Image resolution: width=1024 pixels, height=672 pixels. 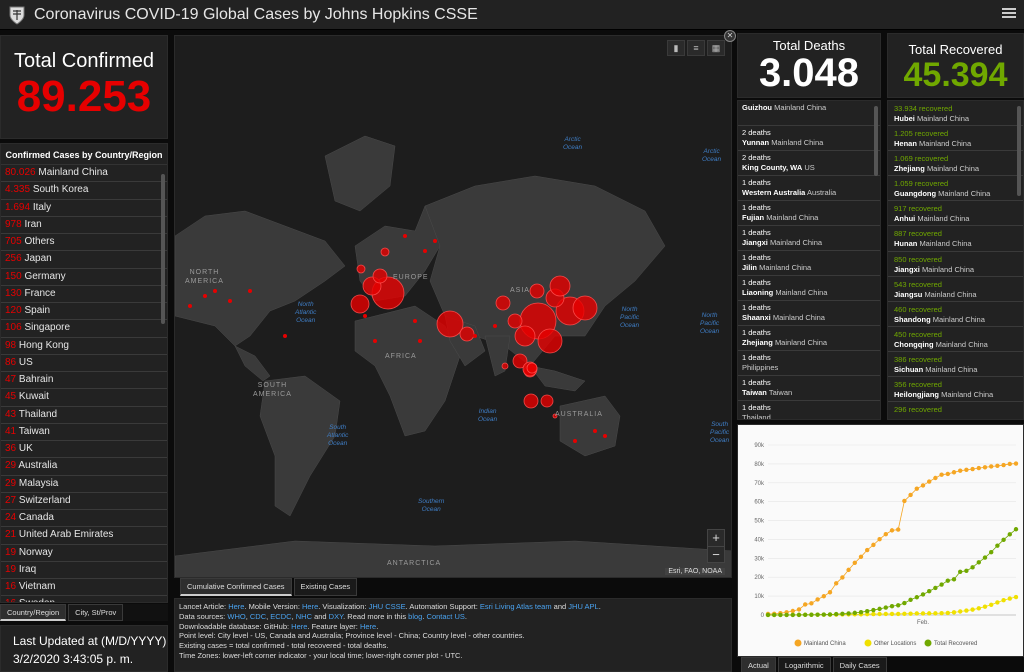 What do you see at coordinates (955, 289) in the screenshot?
I see `recovered-list-item: 543 recovered Jiangsu Mainland China` at bounding box center [955, 289].